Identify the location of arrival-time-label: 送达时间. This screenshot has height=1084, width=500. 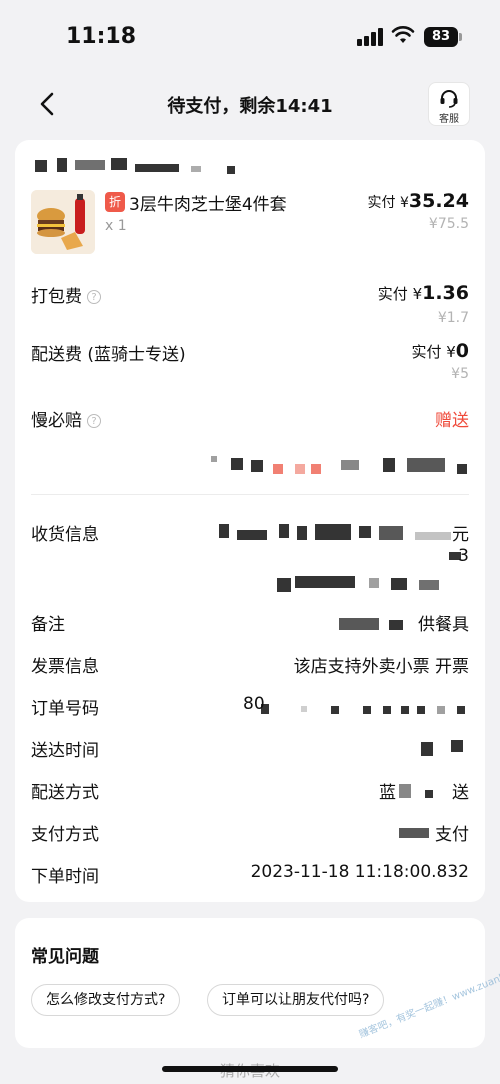
(65, 751).